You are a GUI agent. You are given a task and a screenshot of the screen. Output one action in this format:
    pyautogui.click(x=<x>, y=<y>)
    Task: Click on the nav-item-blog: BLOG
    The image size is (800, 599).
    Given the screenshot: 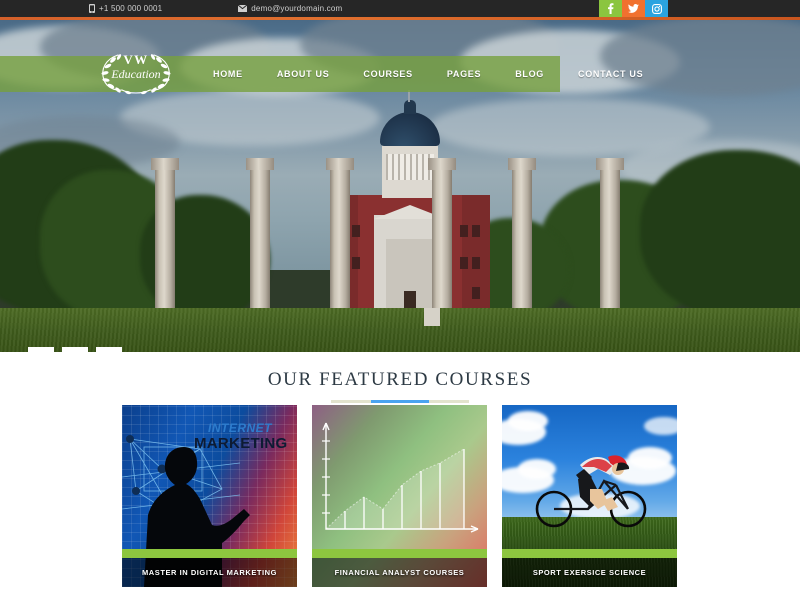 What is the action you would take?
    pyautogui.click(x=529, y=74)
    